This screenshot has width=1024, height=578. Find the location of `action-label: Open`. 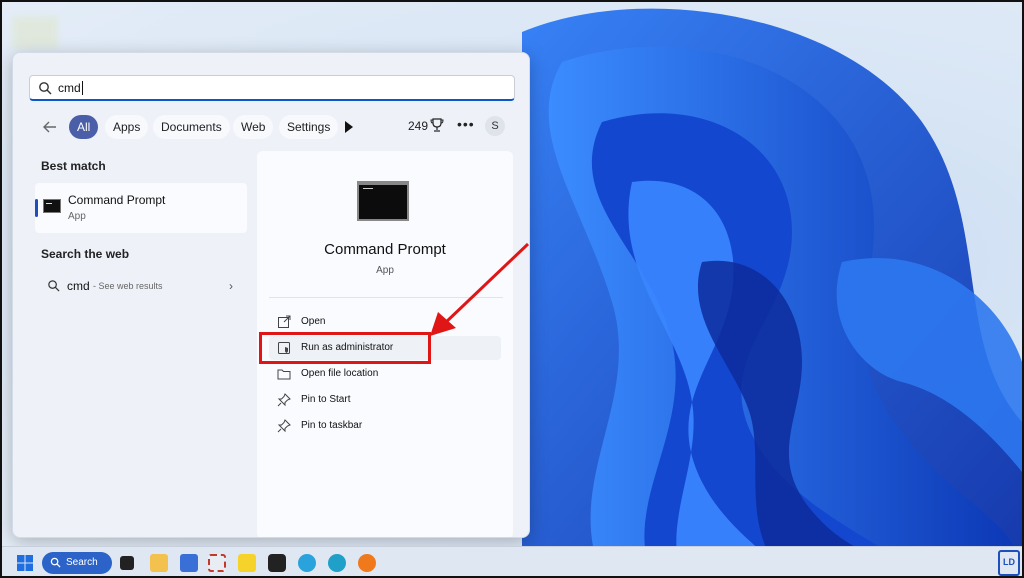

action-label: Open is located at coordinates (313, 321).